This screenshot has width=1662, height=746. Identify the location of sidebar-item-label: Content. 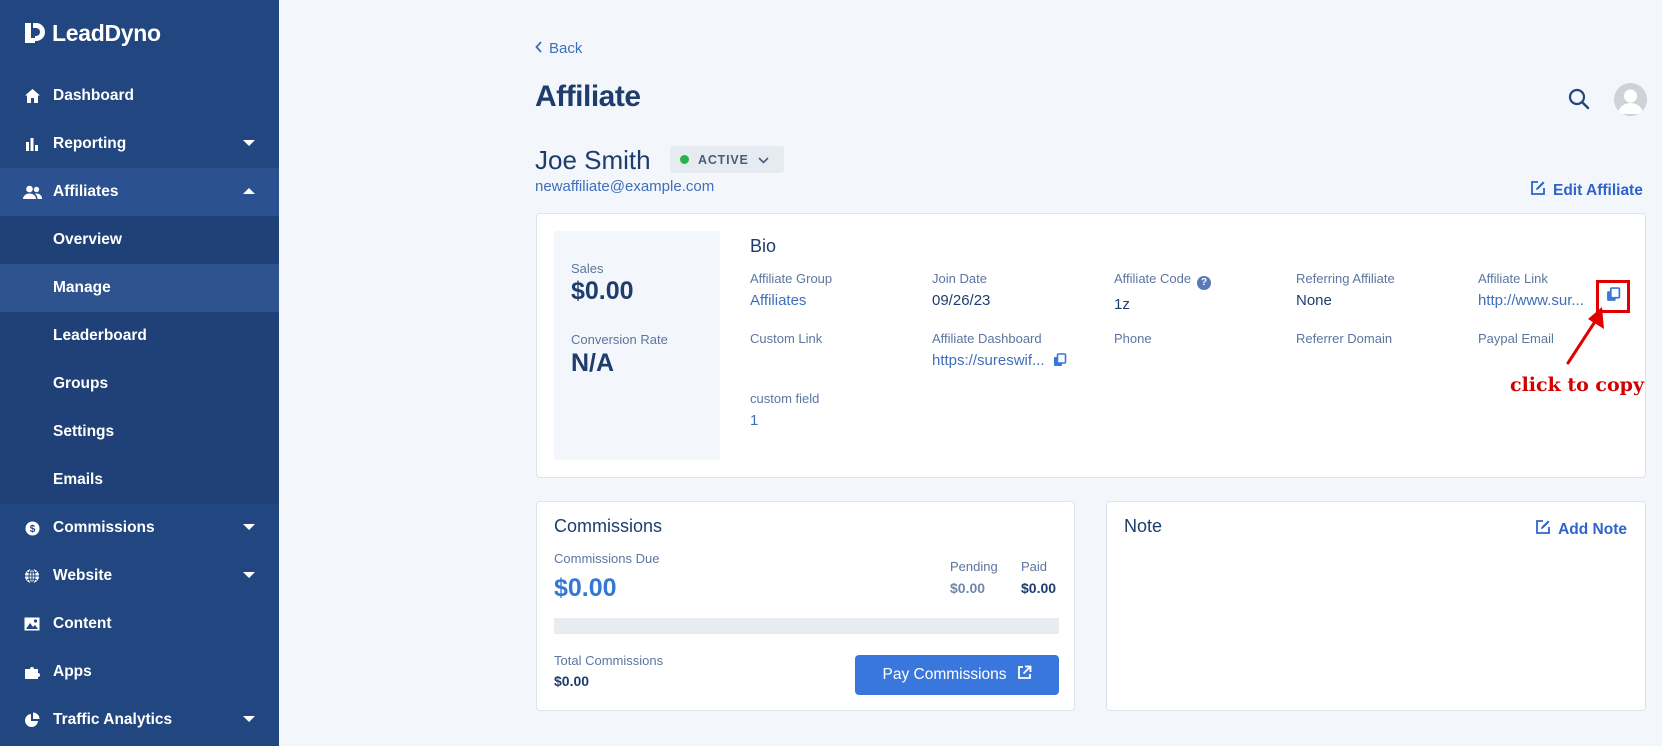
(82, 623).